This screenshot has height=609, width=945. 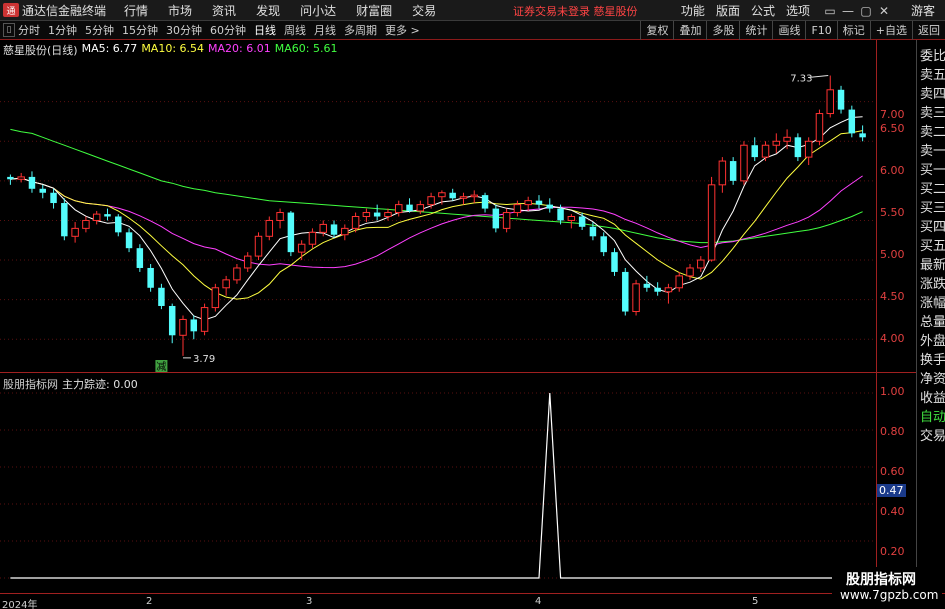 I want to click on period-5min: 5分钟, so click(x=99, y=30).